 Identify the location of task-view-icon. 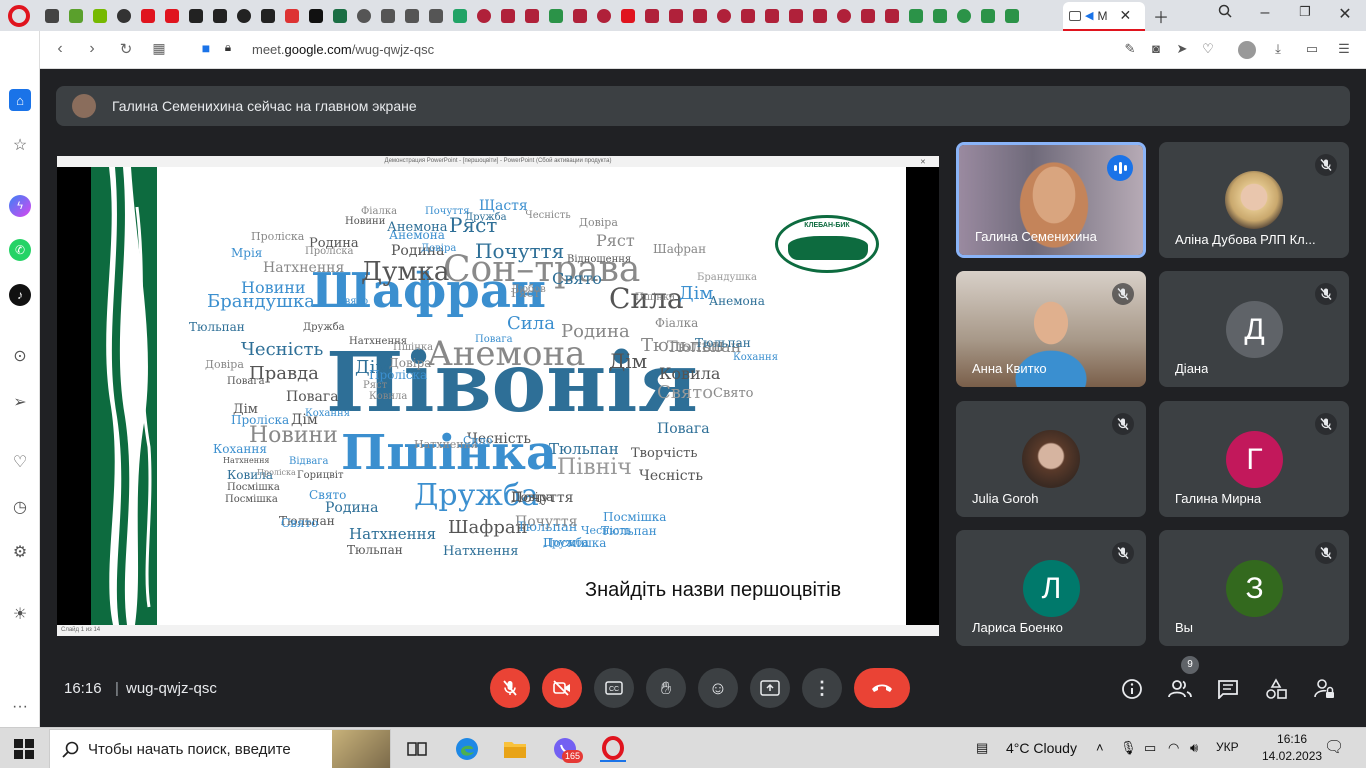
(417, 749).